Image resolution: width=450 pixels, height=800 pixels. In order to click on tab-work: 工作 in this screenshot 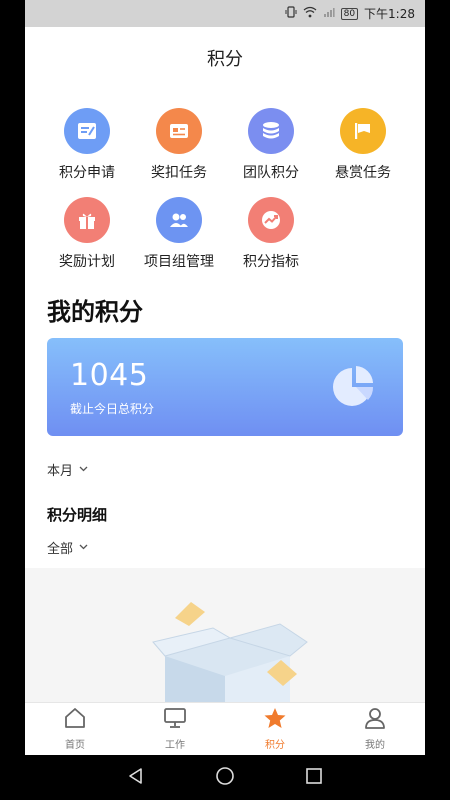, I will do `click(175, 729)`.